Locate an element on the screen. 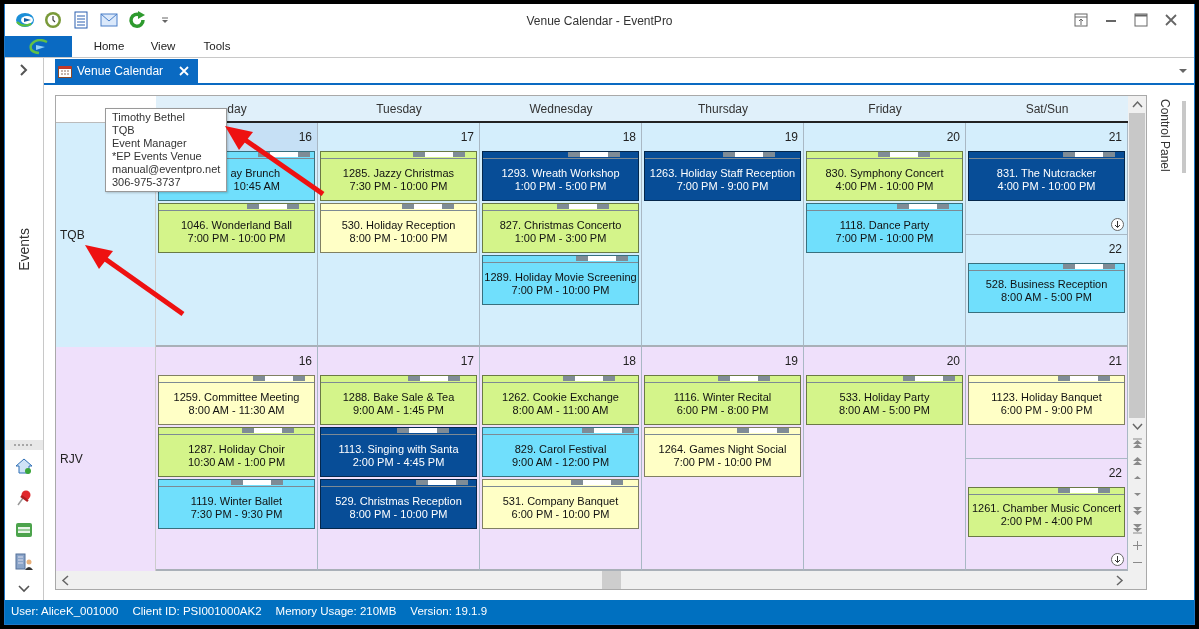 The width and height of the screenshot is (1199, 629). event-block: 1119. Winter Ballet 7:30 PM - 9:30 PM is located at coordinates (236, 504).